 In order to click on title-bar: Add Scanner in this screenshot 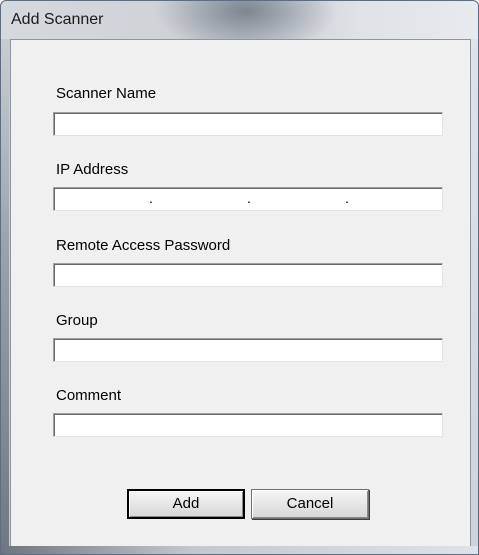, I will do `click(239, 20)`.